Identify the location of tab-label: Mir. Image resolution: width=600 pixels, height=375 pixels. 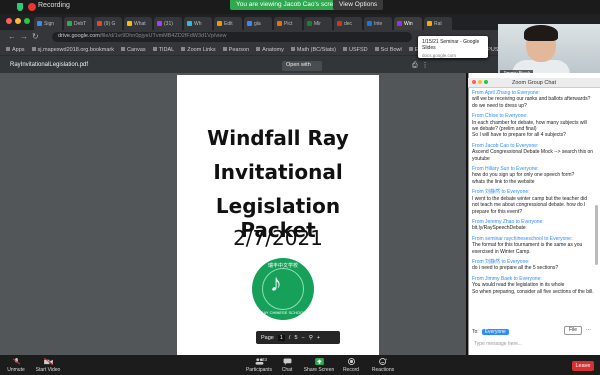
(317, 23).